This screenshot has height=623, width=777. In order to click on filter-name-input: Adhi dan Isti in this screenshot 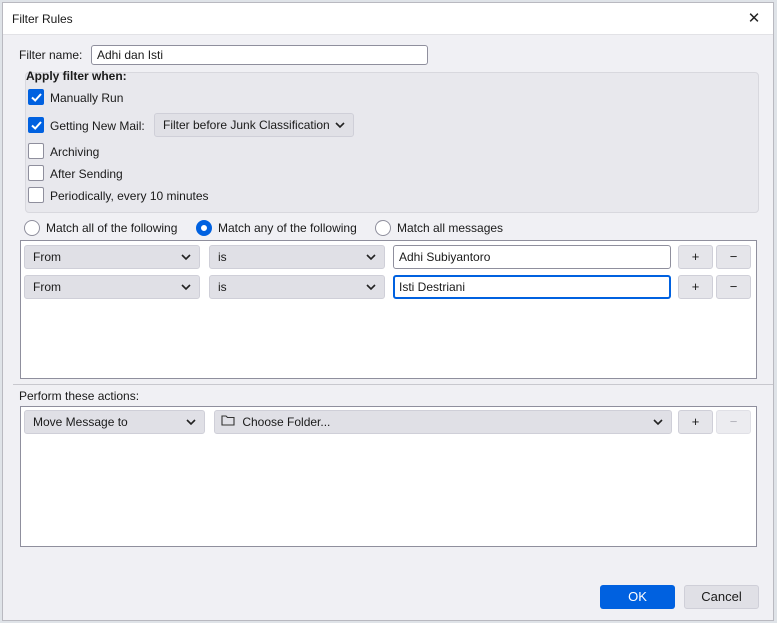, I will do `click(259, 55)`.